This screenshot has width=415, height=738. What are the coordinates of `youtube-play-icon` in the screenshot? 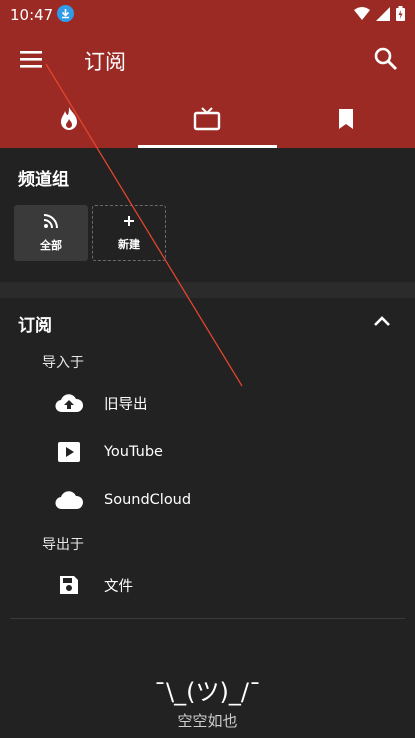 It's located at (69, 452).